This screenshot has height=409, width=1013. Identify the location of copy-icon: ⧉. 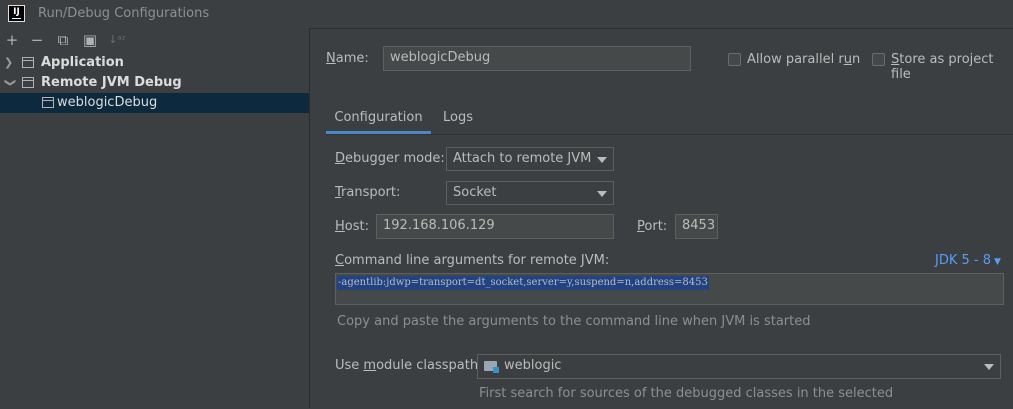
(63, 40).